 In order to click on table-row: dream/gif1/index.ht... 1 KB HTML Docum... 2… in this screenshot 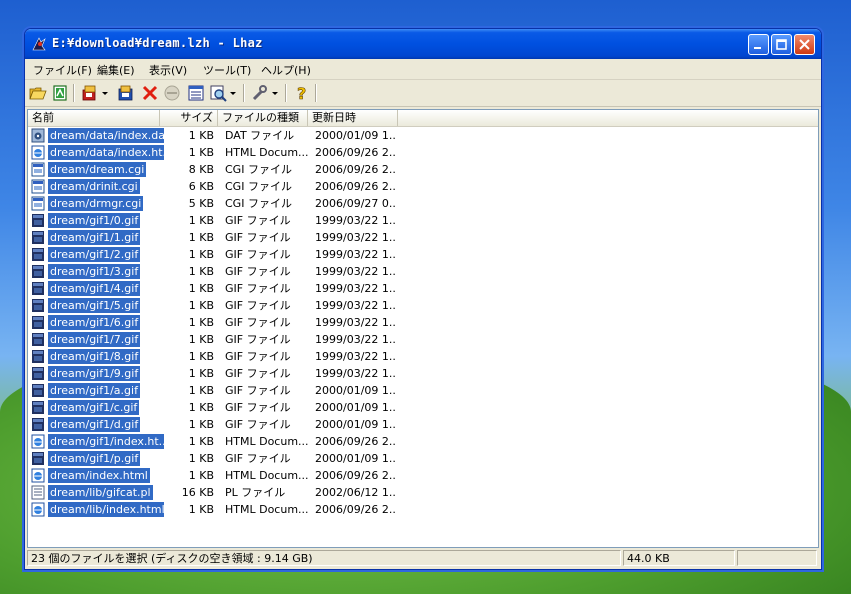, I will do `click(423, 441)`.